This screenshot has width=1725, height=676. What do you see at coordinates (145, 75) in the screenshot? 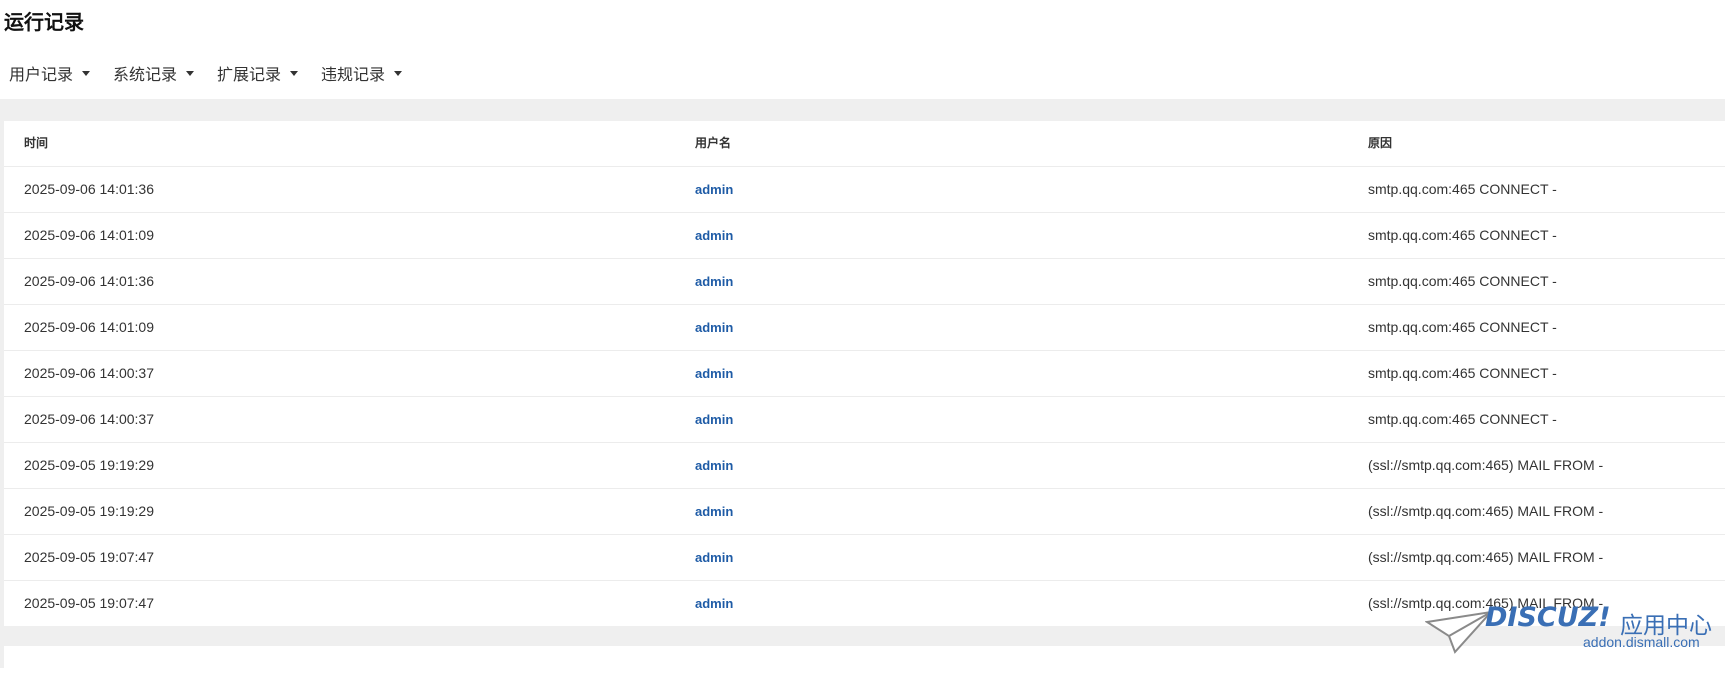
I see `menu-label: 系统记录` at bounding box center [145, 75].